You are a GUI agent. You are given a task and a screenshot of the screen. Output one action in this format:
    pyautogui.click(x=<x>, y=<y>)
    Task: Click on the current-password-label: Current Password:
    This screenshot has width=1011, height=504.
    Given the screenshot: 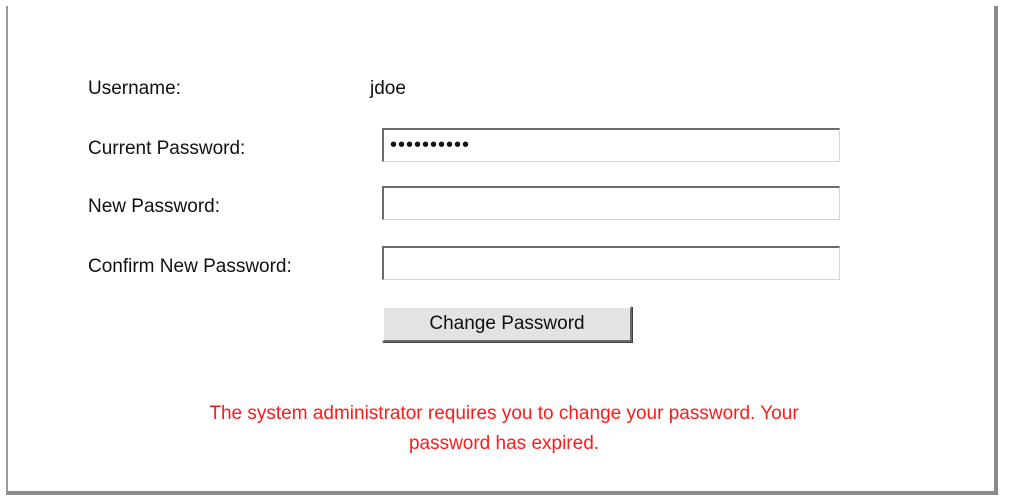 What is the action you would take?
    pyautogui.click(x=167, y=148)
    